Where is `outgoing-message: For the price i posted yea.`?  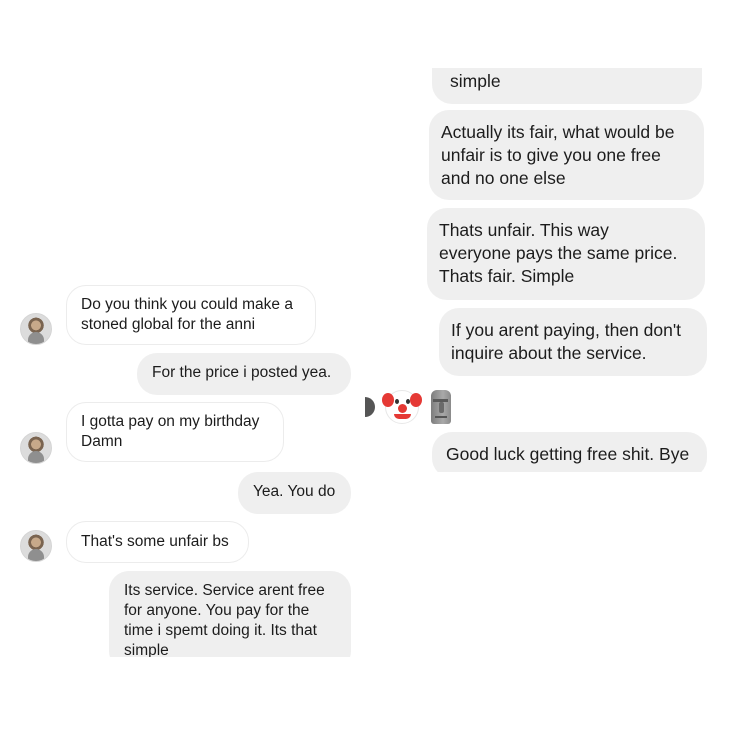
outgoing-message: For the price i posted yea. is located at coordinates (244, 374).